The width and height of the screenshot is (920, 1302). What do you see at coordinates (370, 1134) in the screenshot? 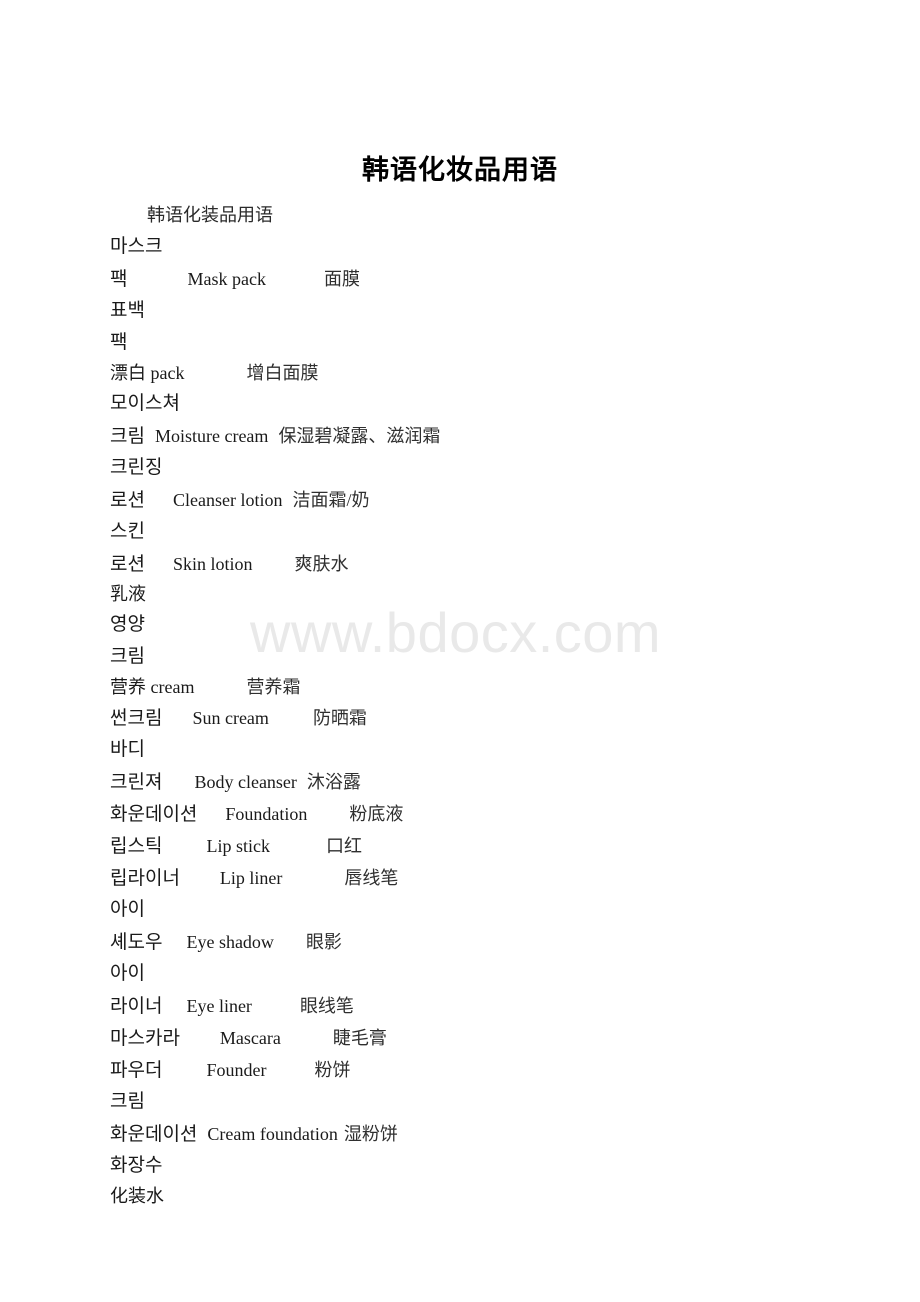
I see `term-chinese: 湿粉饼` at bounding box center [370, 1134].